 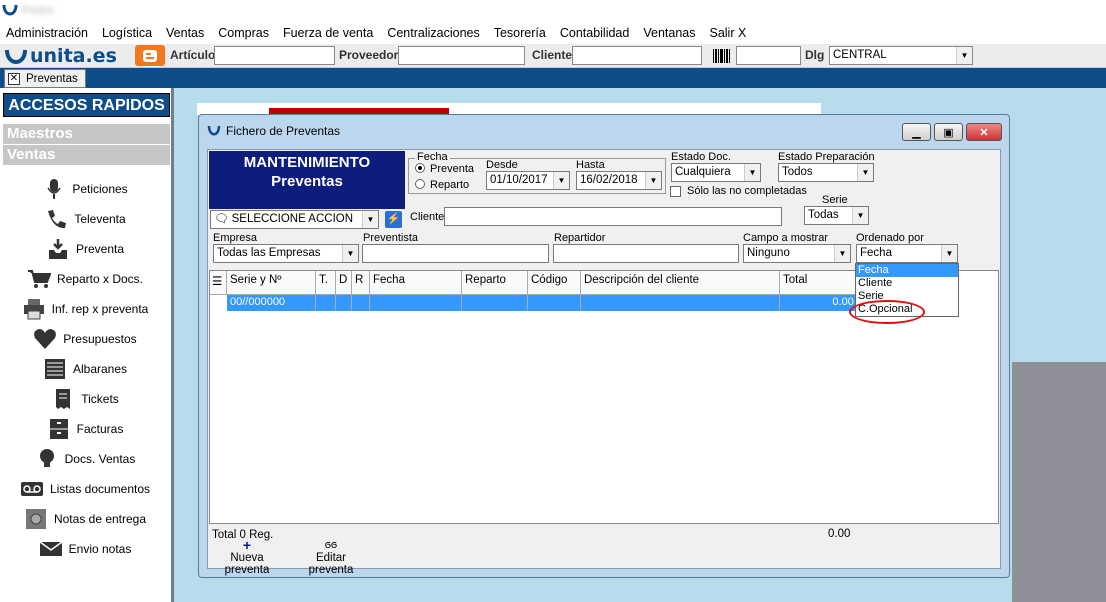 I want to click on menu-contabilidad: Contabilidad, so click(x=595, y=33).